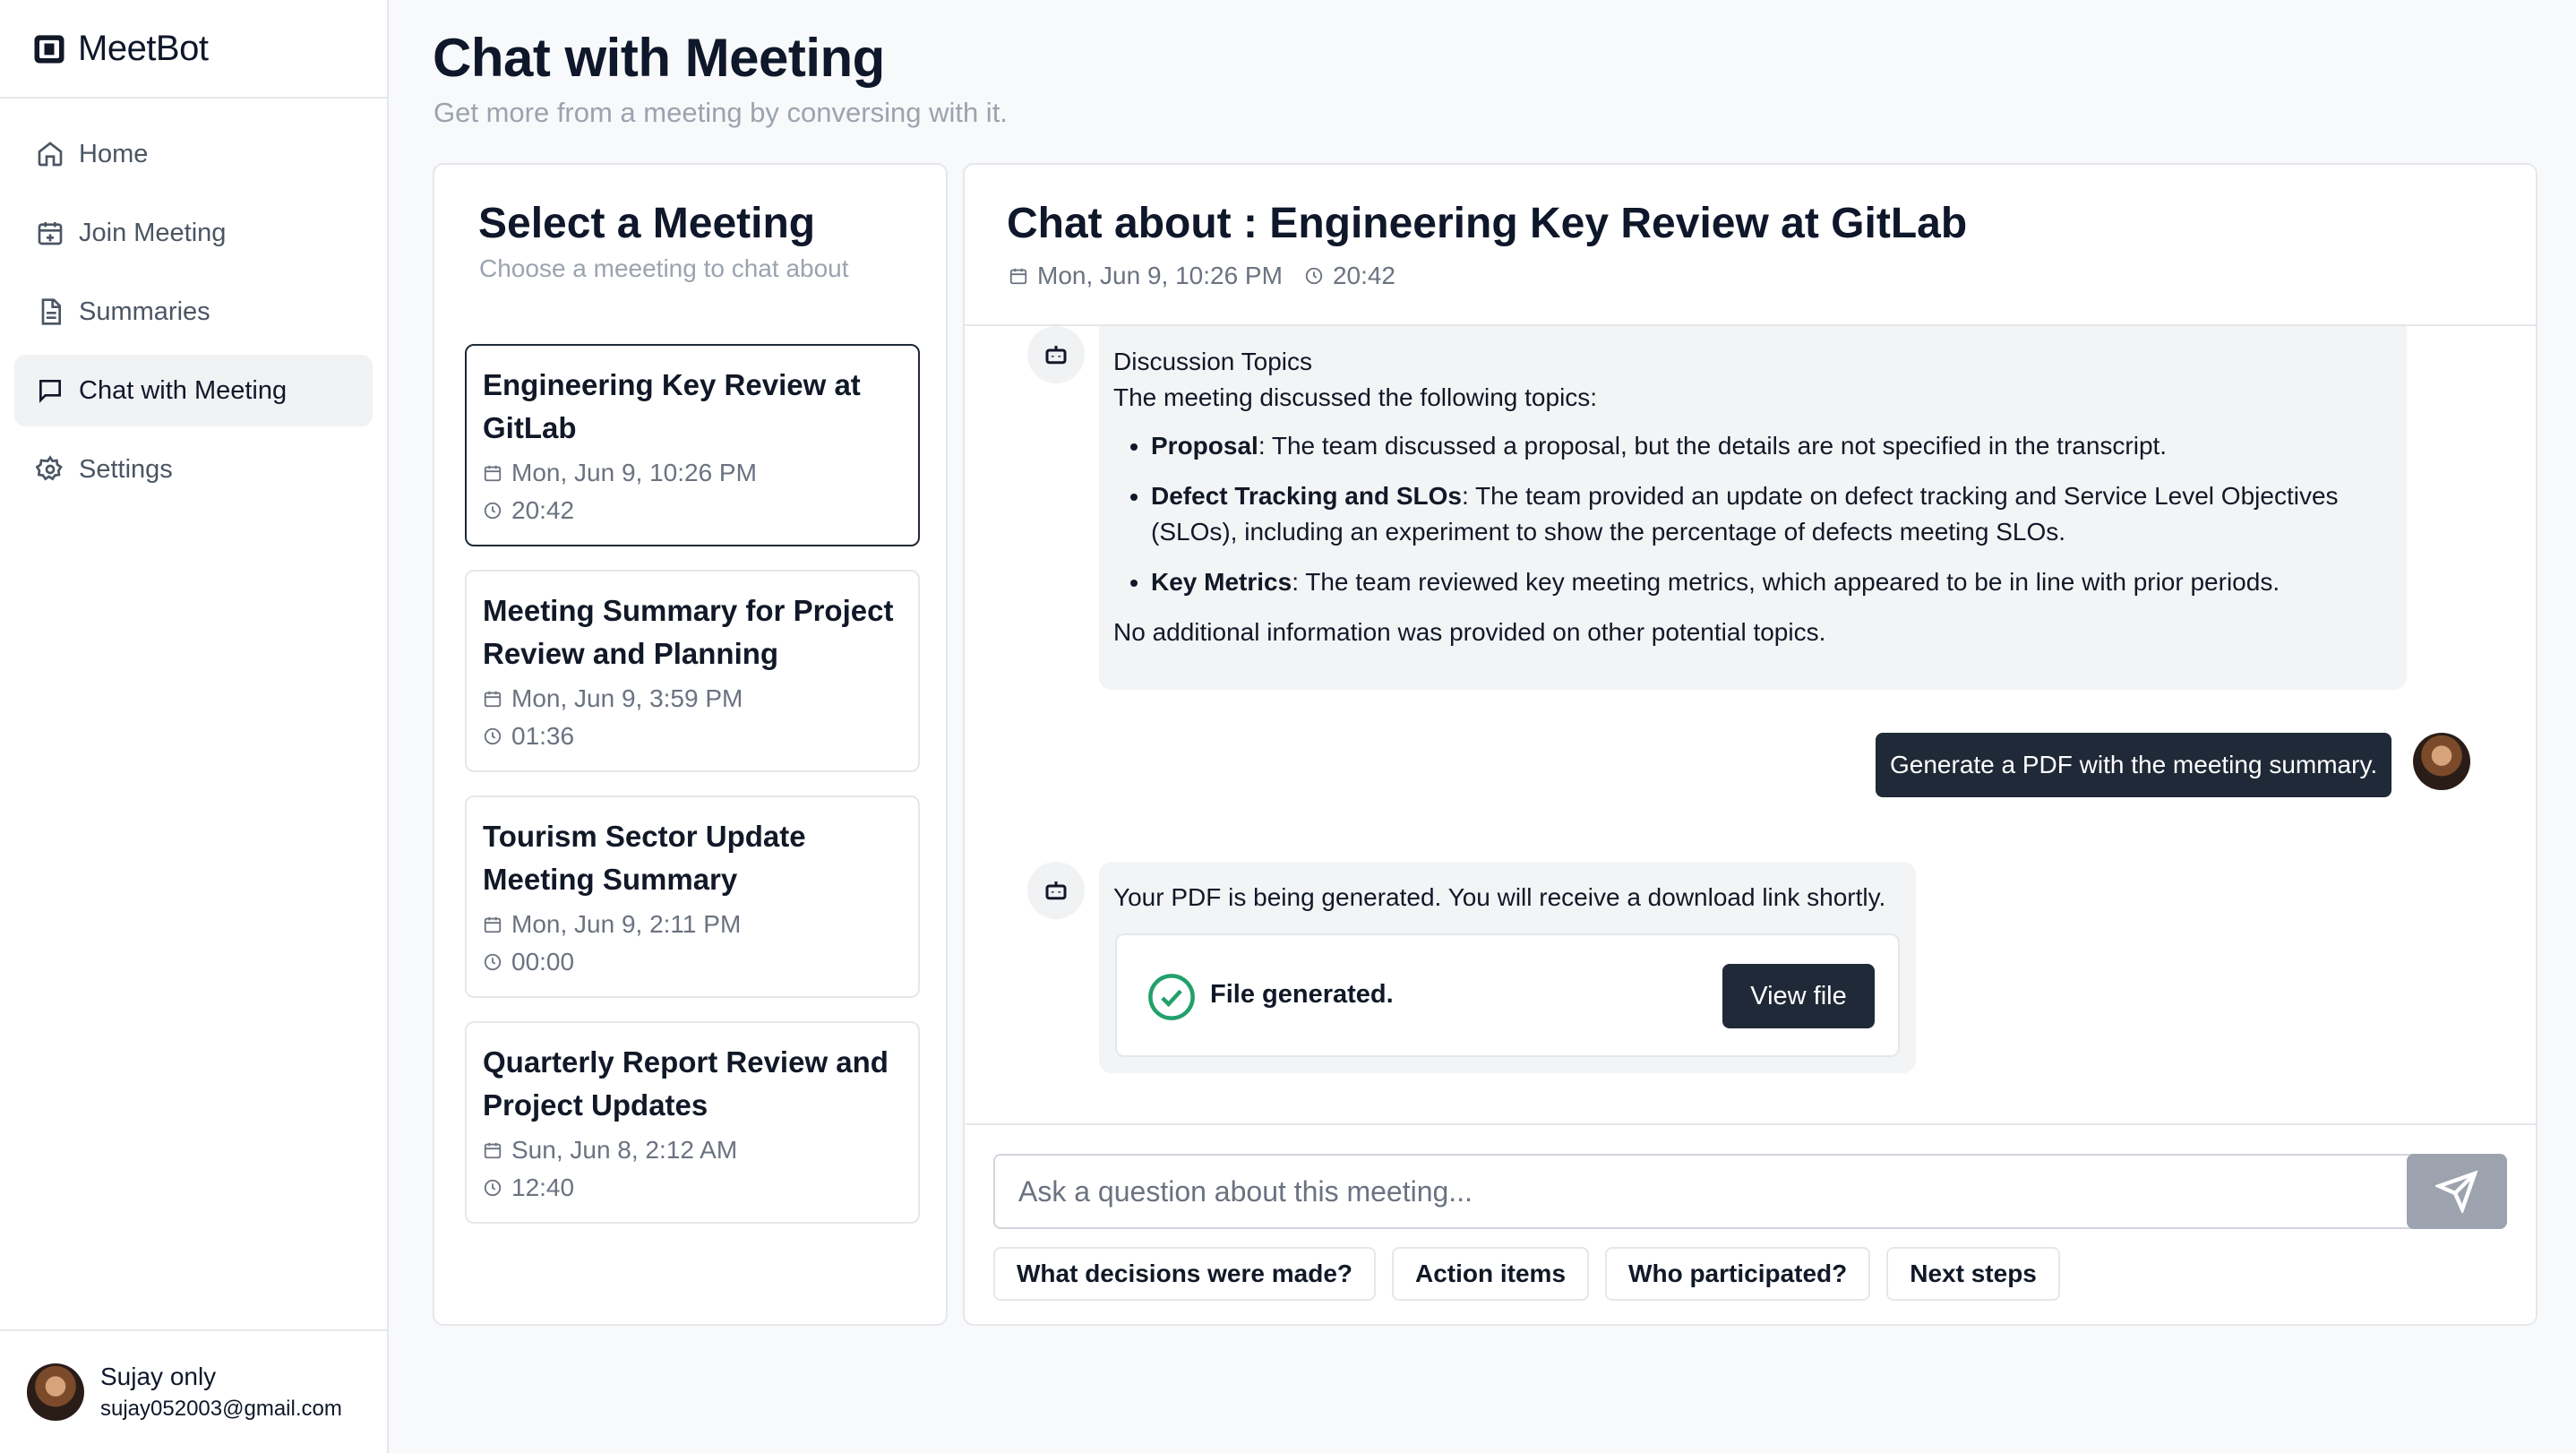 The image size is (2576, 1453). What do you see at coordinates (647, 224) in the screenshot?
I see `meeting-list-title: Select a Meeting` at bounding box center [647, 224].